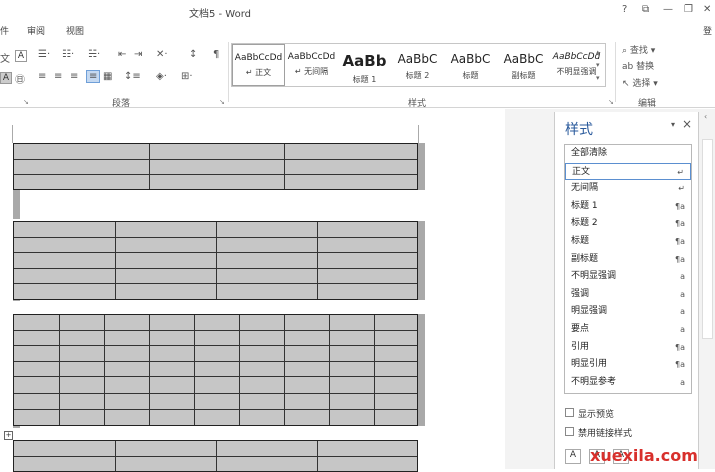 Image resolution: width=715 pixels, height=472 pixels. I want to click on styles-launcher-icon: ↘, so click(611, 102).